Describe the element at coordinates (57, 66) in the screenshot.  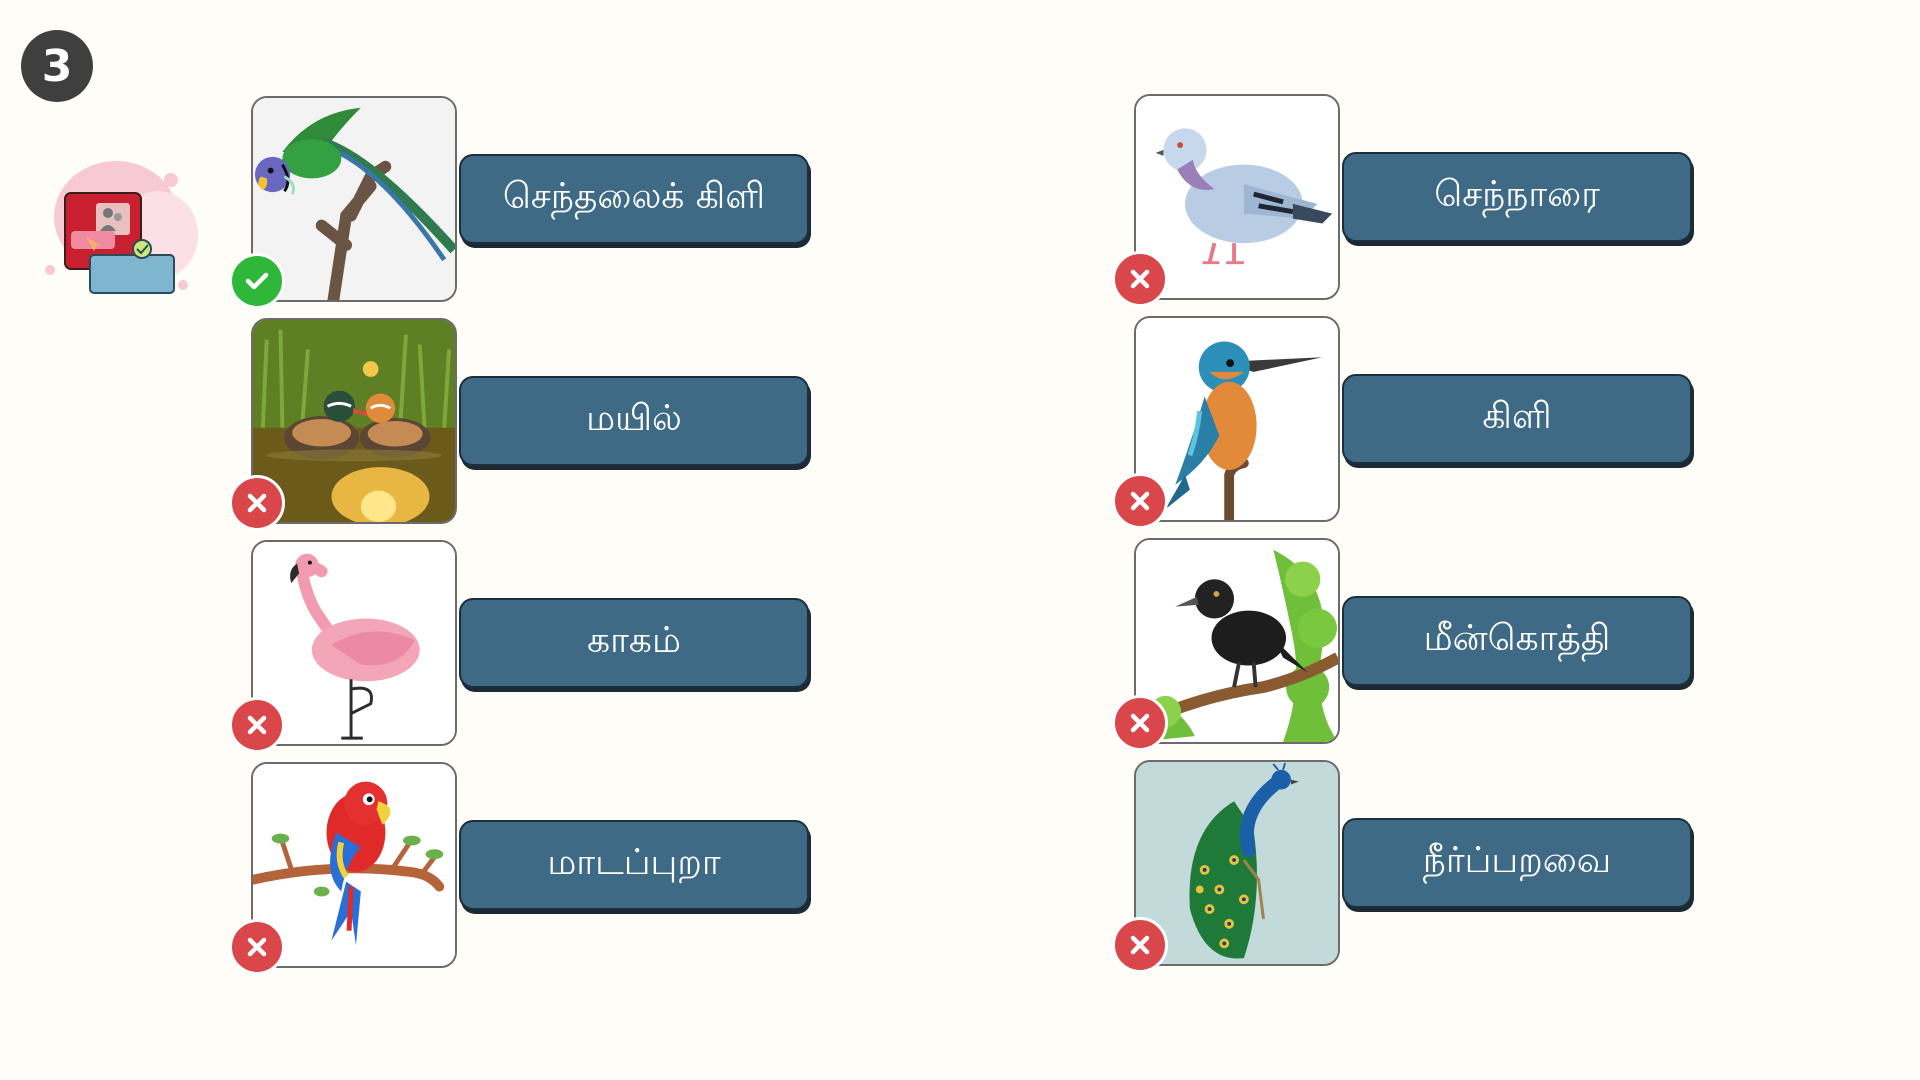
I see `step-number-badge: 3` at that location.